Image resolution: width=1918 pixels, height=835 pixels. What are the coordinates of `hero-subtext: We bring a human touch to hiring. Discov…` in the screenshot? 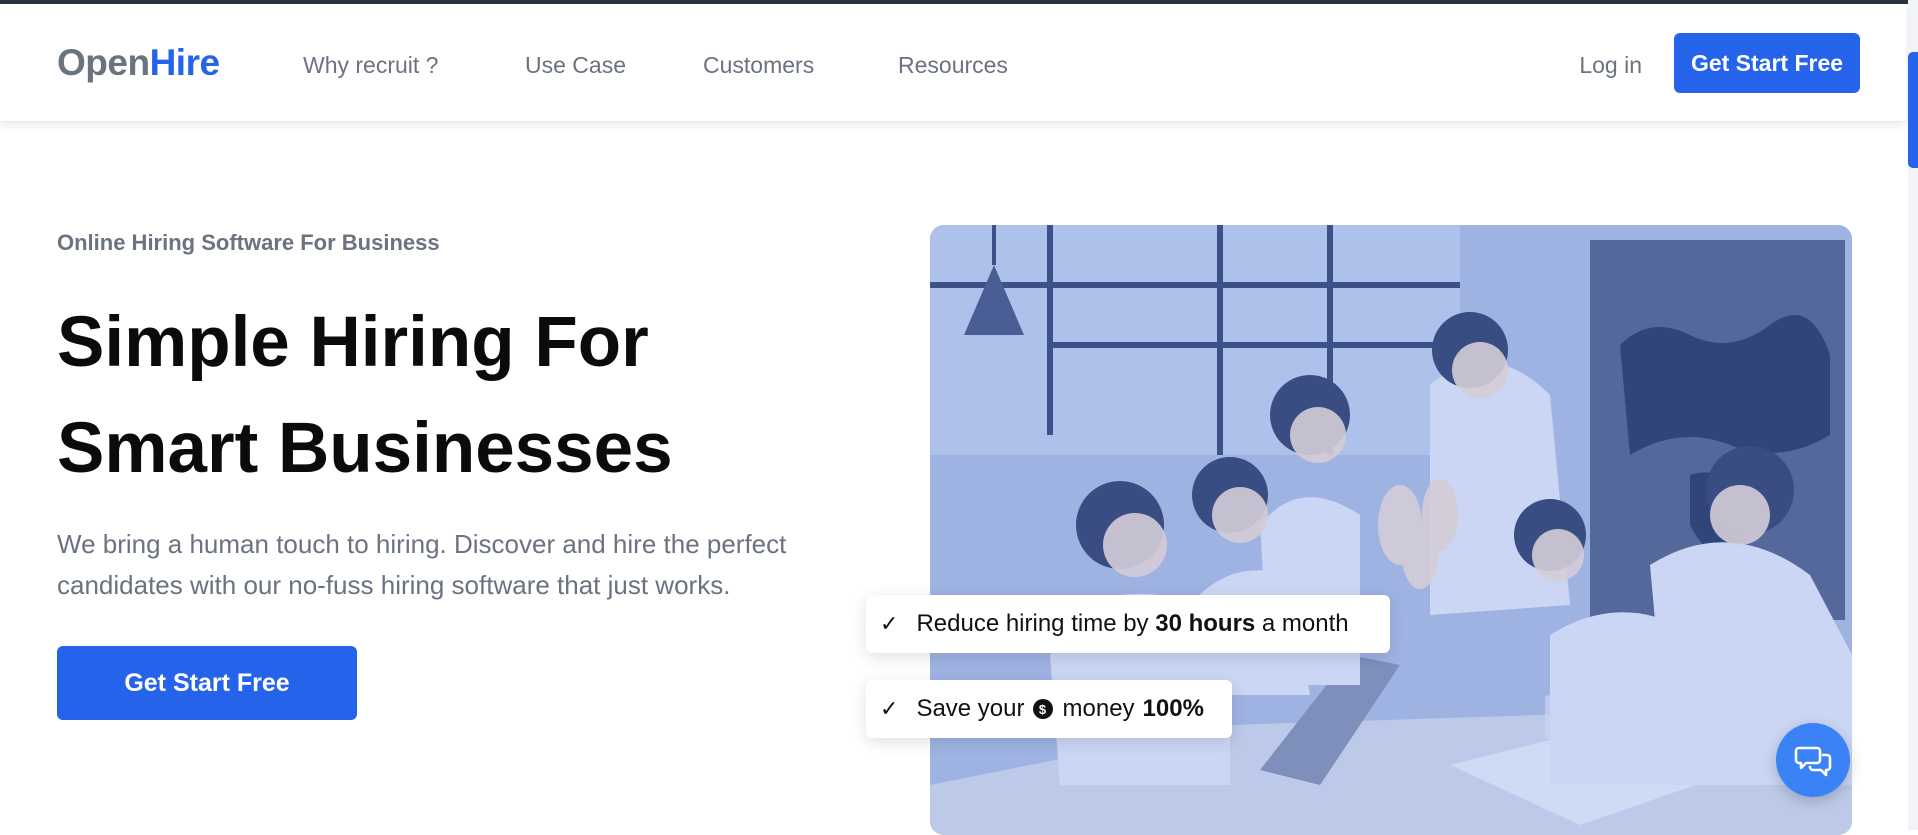 It's located at (422, 564).